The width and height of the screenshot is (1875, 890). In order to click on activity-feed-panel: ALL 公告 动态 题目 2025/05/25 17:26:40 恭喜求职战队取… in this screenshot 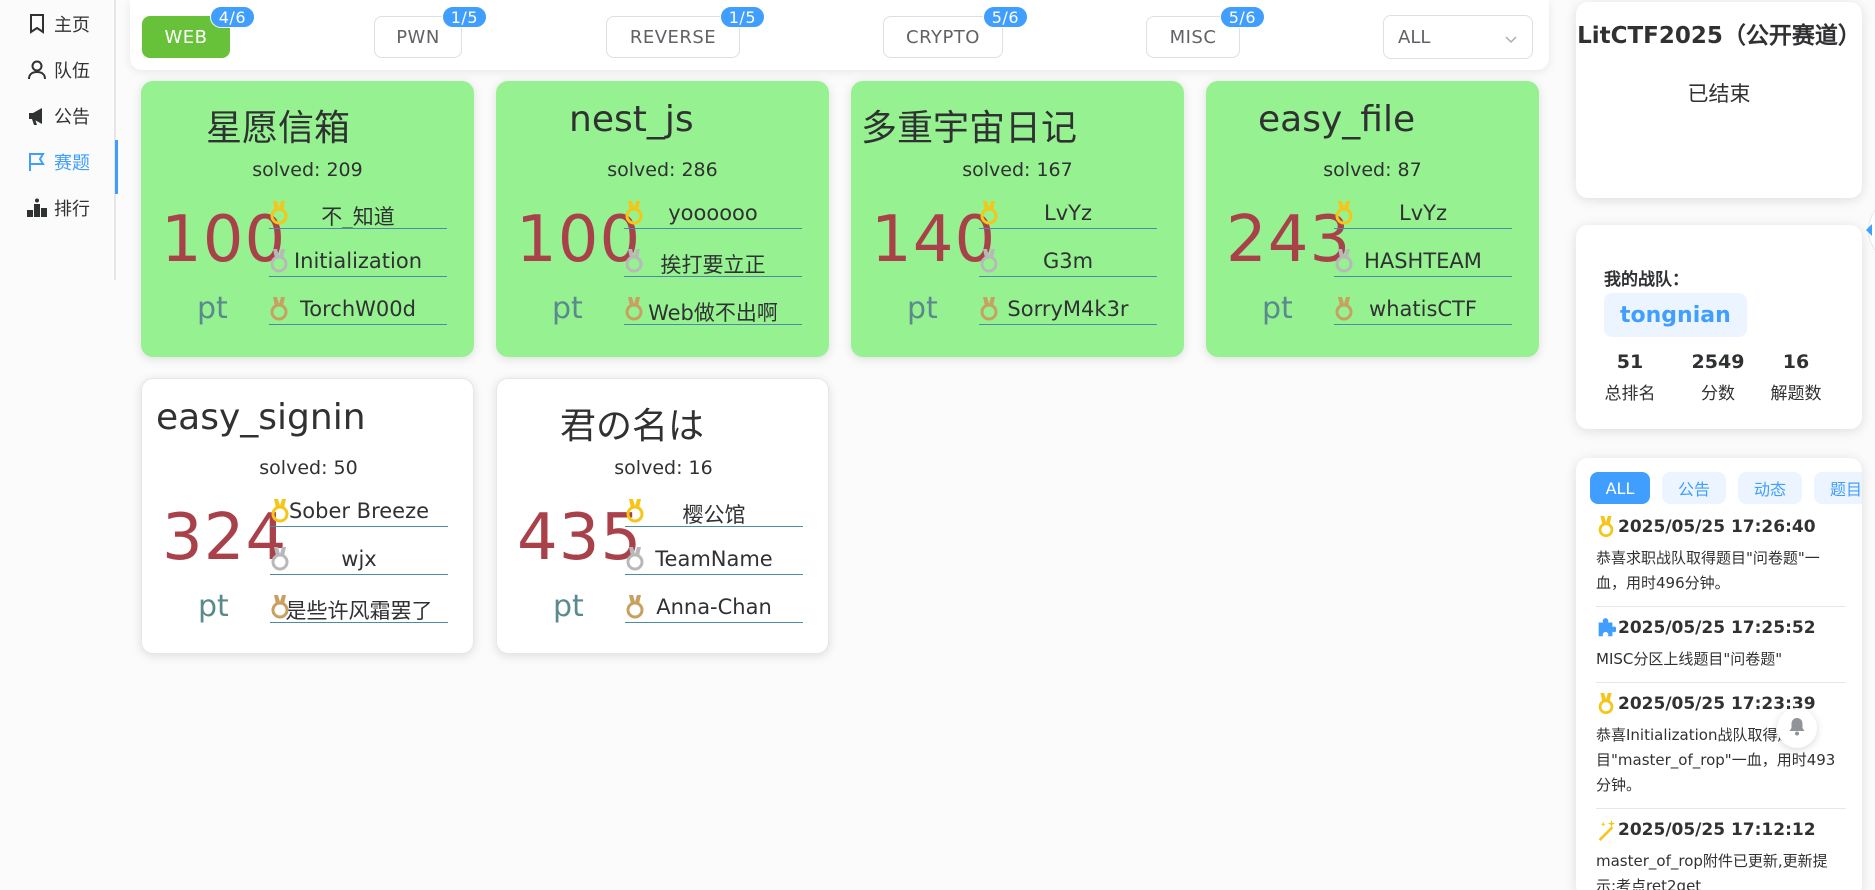, I will do `click(1719, 674)`.